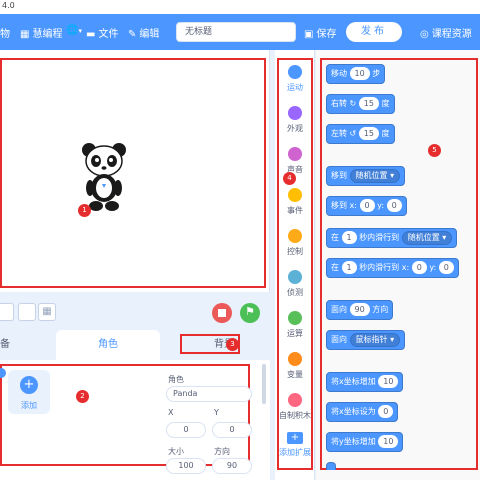 The image size is (480, 480). Describe the element at coordinates (349, 237) in the screenshot. I see `block-glide-to-secs: 1` at that location.